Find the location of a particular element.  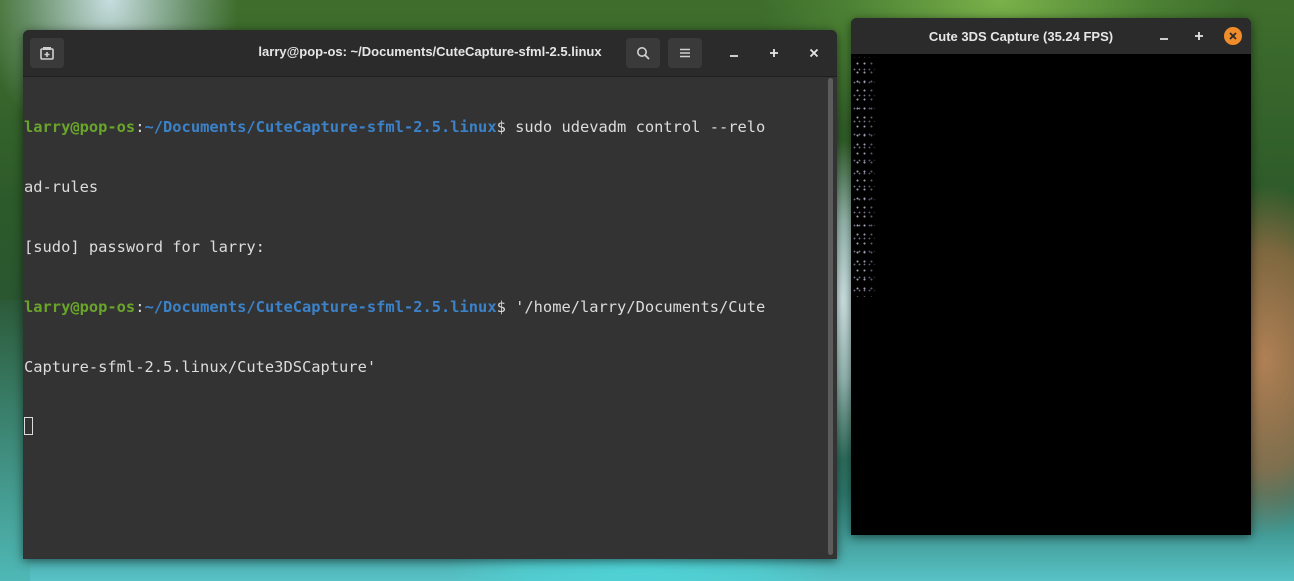

search-button is located at coordinates (643, 53).